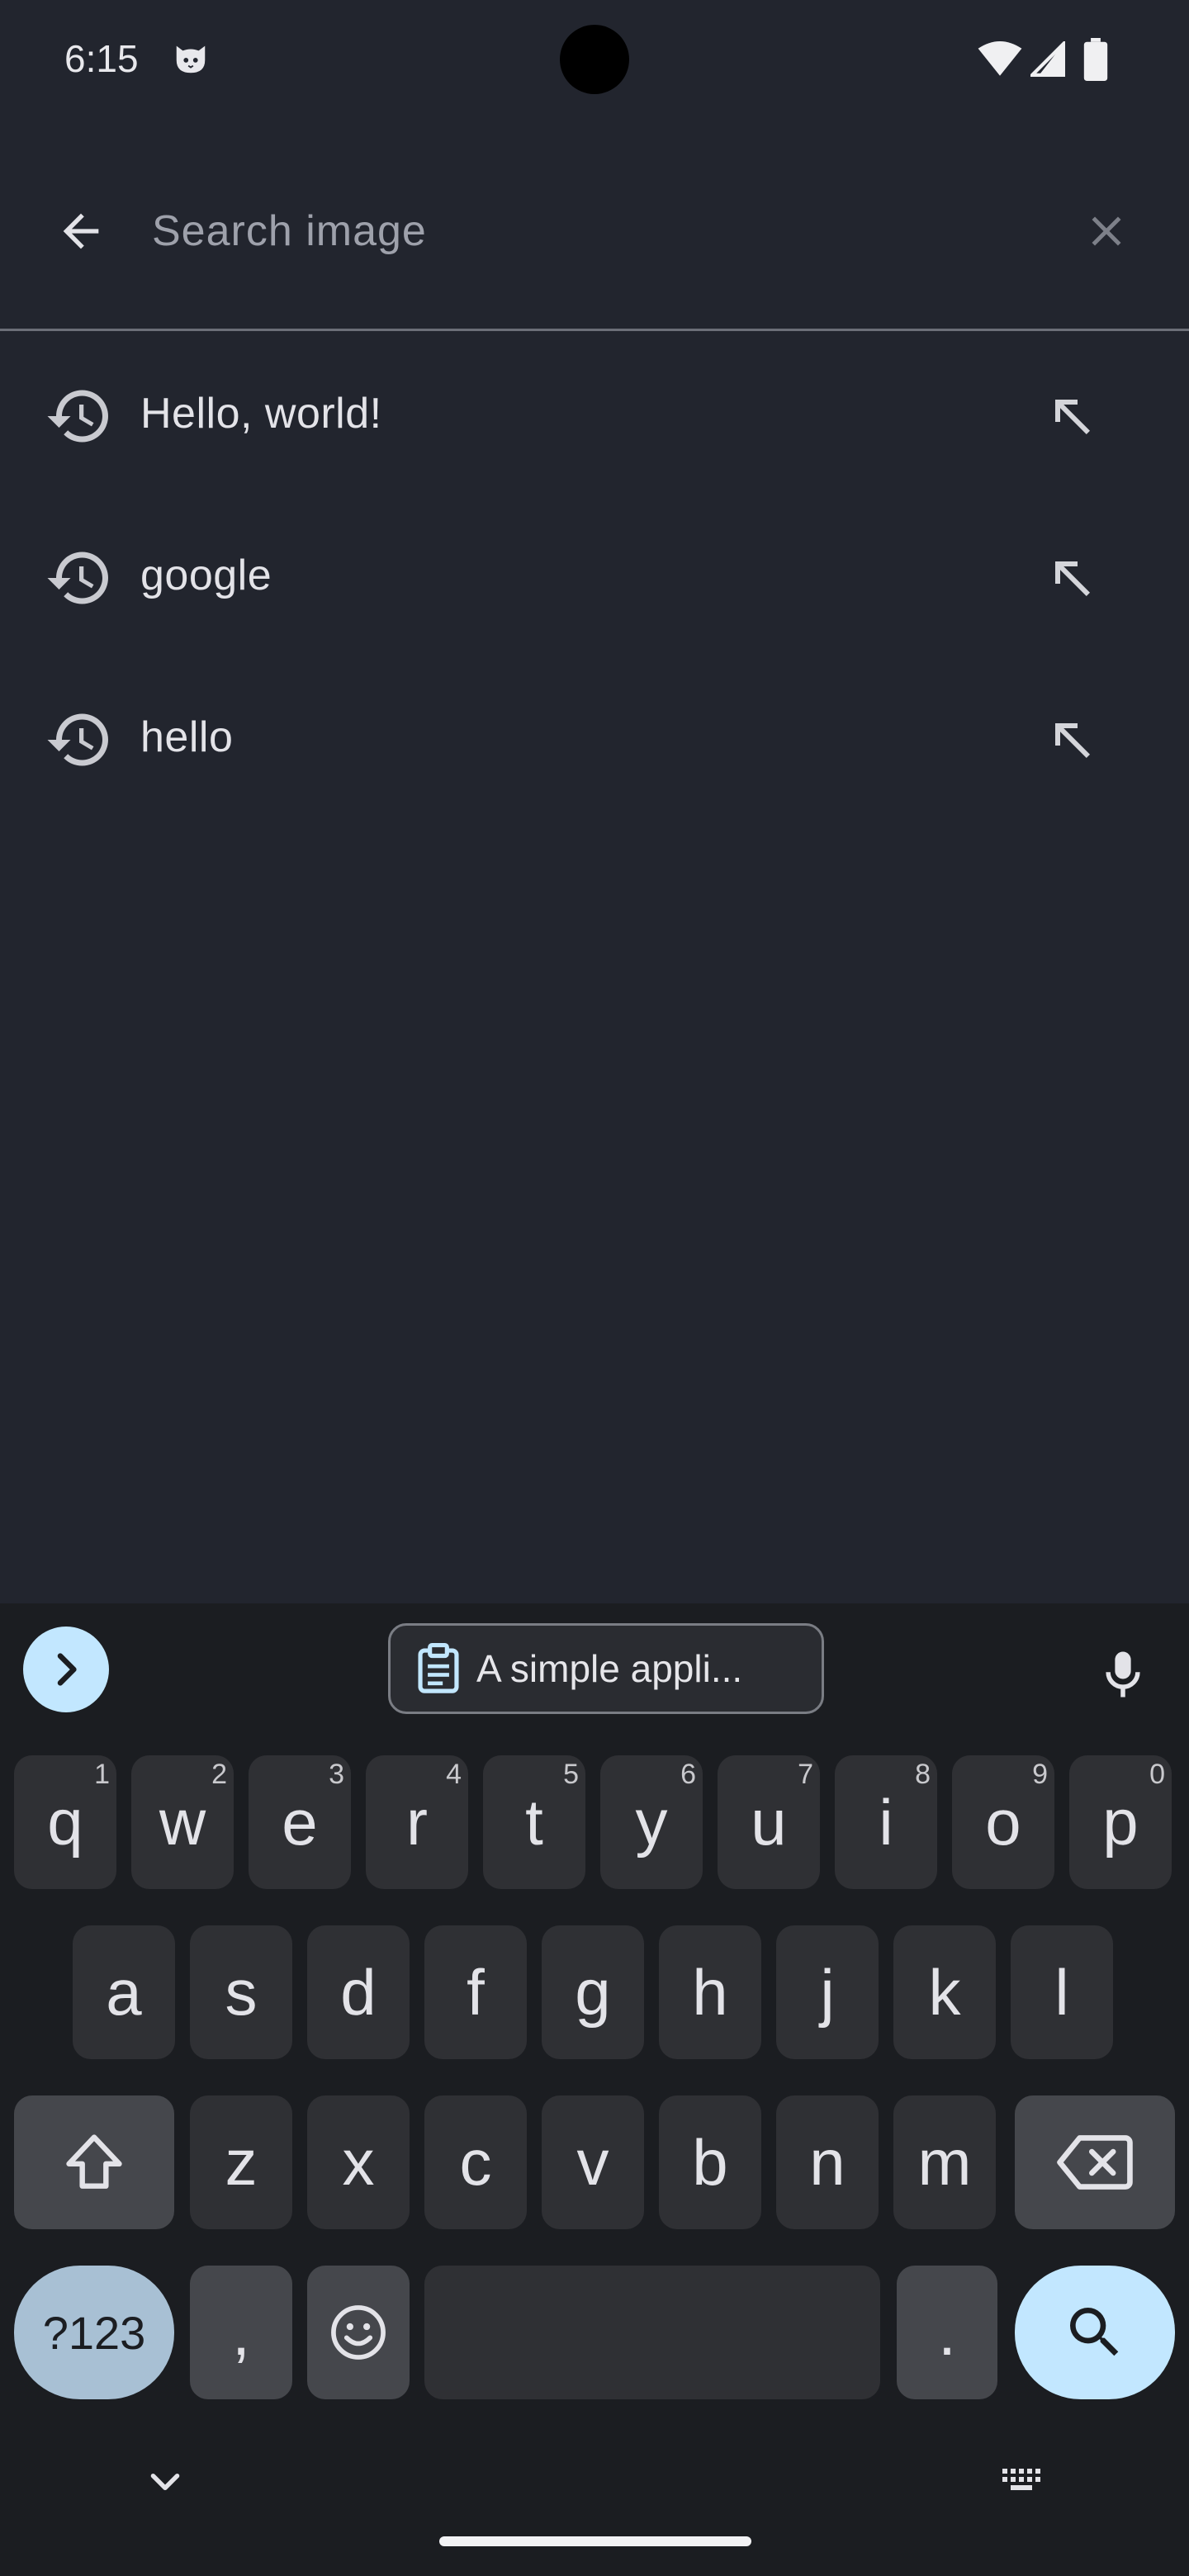  Describe the element at coordinates (571, 1774) in the screenshot. I see `key-hint: 5` at that location.